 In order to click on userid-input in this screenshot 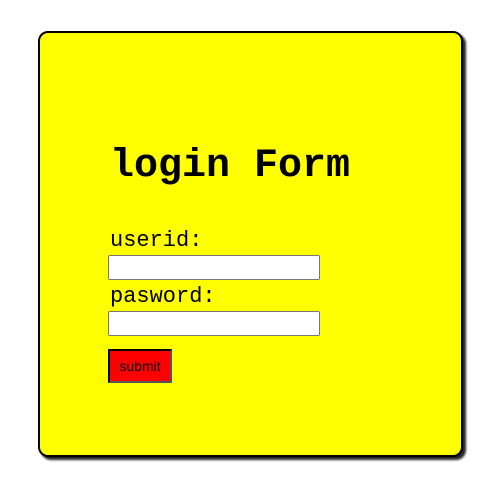, I will do `click(214, 267)`.